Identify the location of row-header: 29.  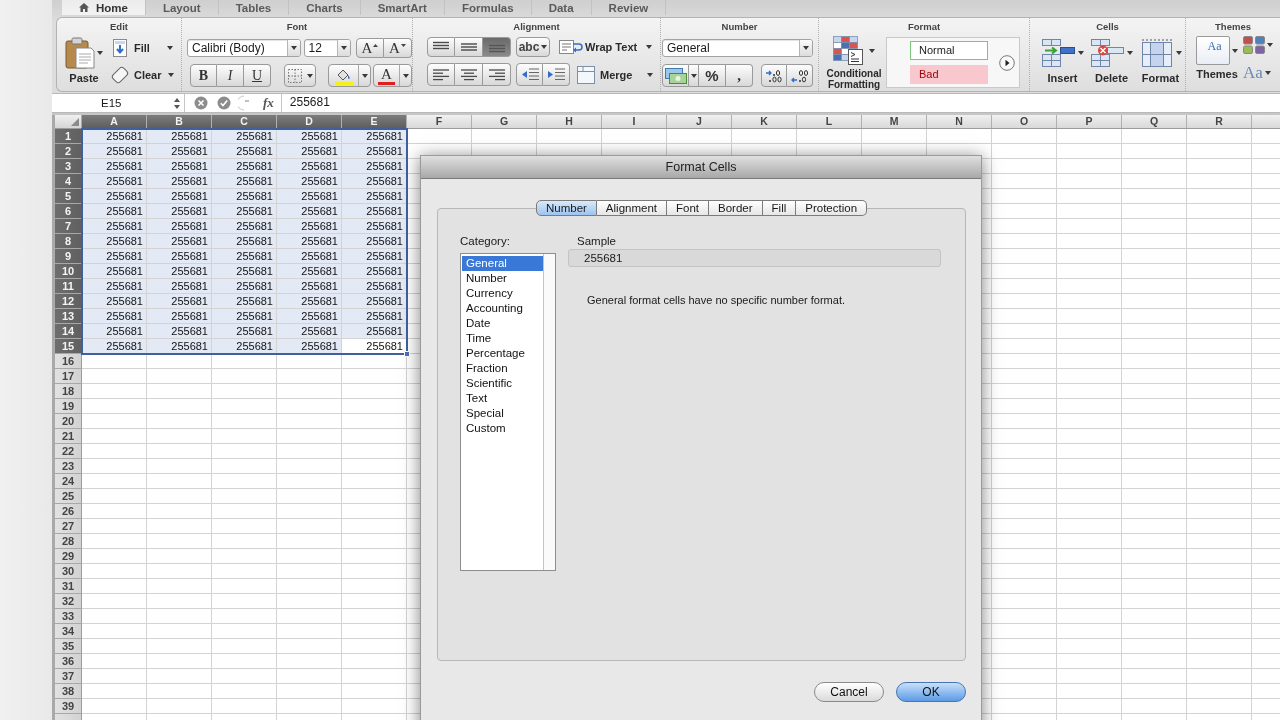
(68, 556).